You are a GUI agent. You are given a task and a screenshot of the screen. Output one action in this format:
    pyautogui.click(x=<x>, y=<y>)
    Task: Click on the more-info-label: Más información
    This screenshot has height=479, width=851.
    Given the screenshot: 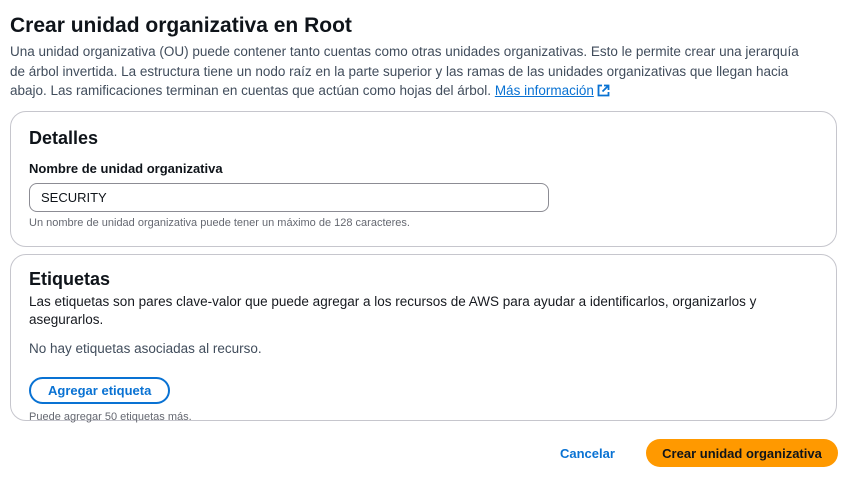 What is the action you would take?
    pyautogui.click(x=544, y=90)
    